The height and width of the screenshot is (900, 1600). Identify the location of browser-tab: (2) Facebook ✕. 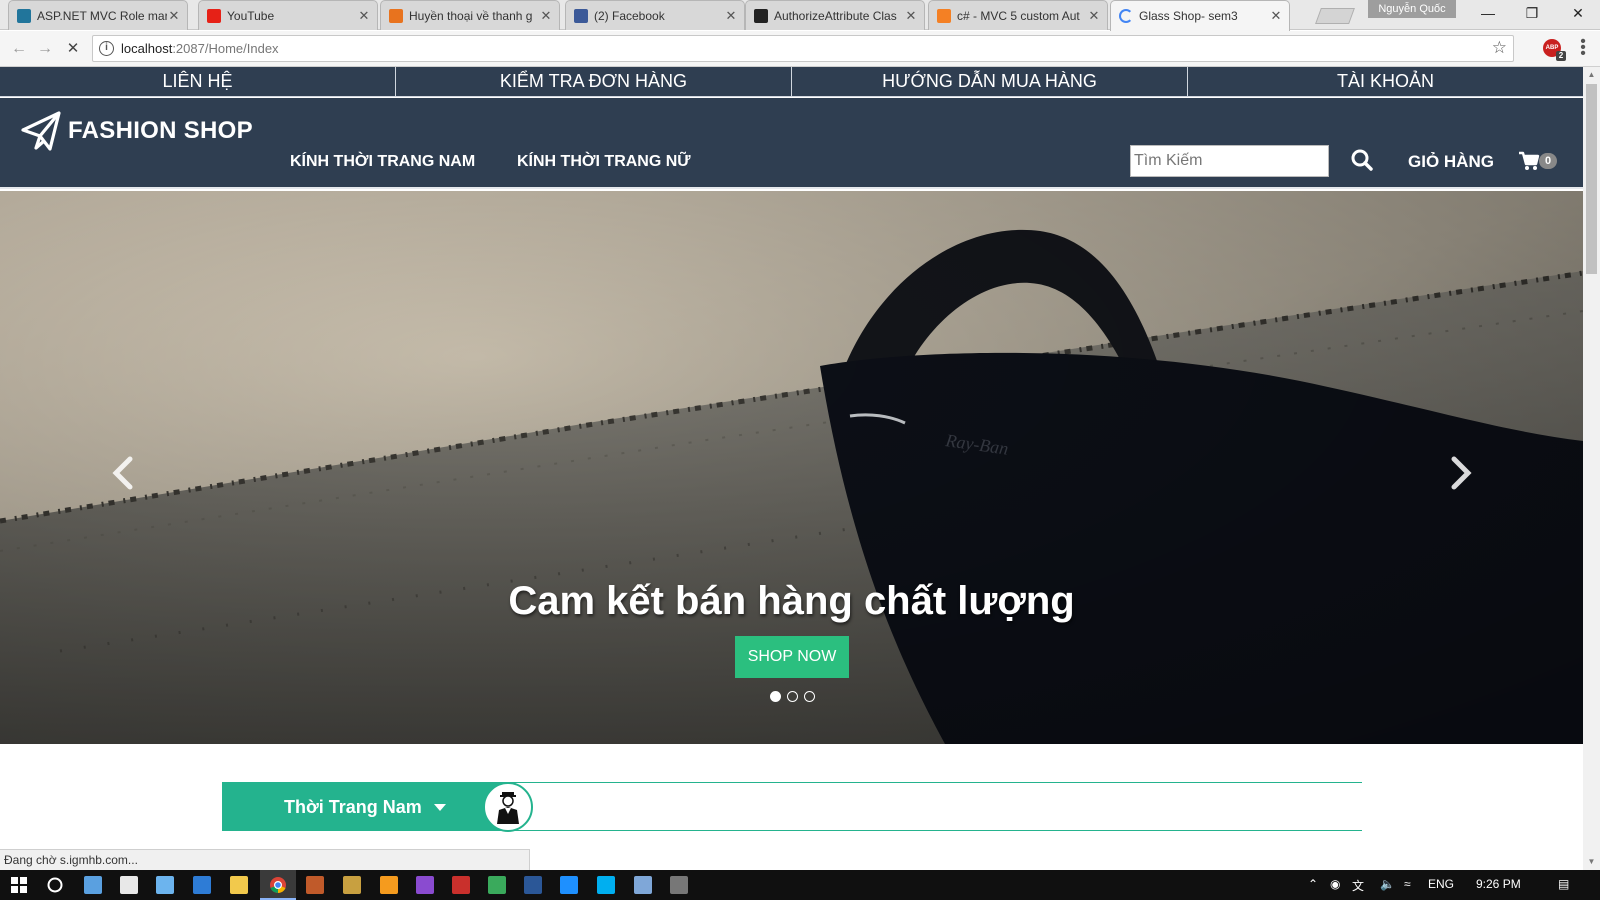
(655, 15).